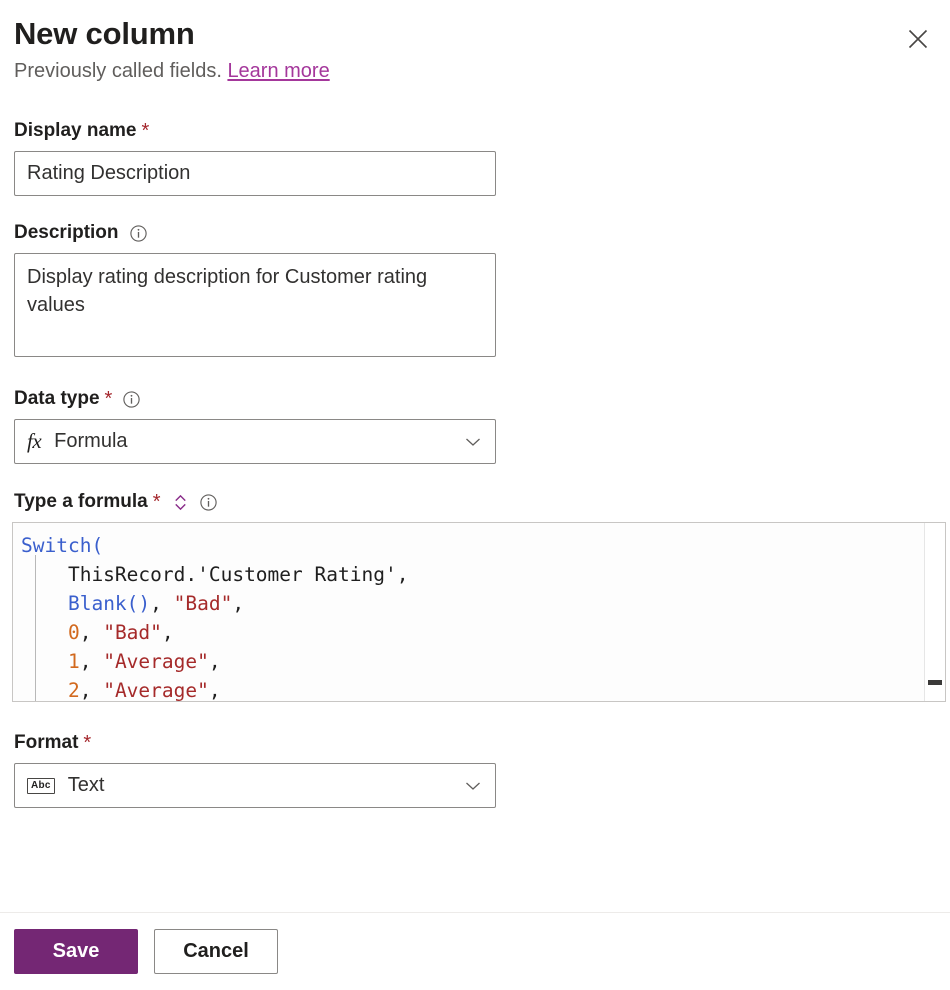 The height and width of the screenshot is (990, 950). Describe the element at coordinates (216, 951) in the screenshot. I see `cancel-button: Cancel` at that location.